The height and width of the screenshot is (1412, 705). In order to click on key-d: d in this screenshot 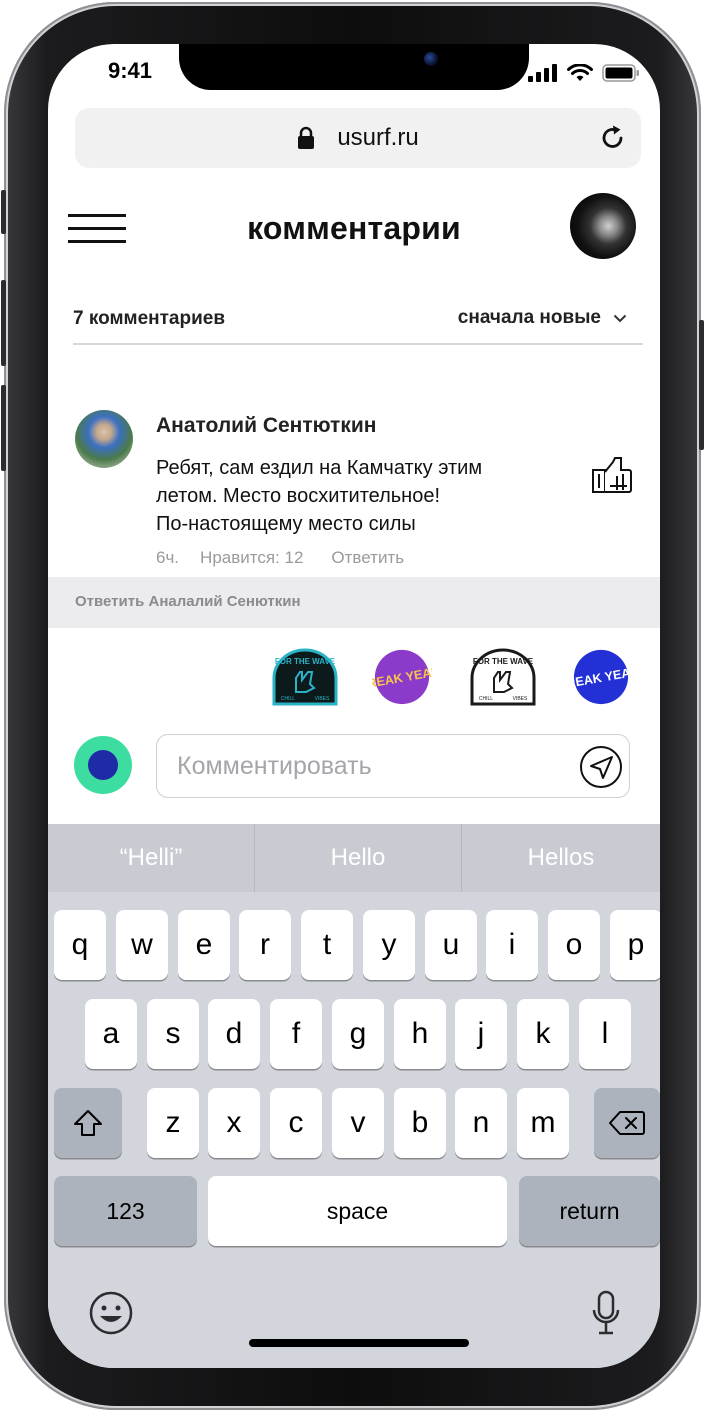, I will do `click(234, 1034)`.